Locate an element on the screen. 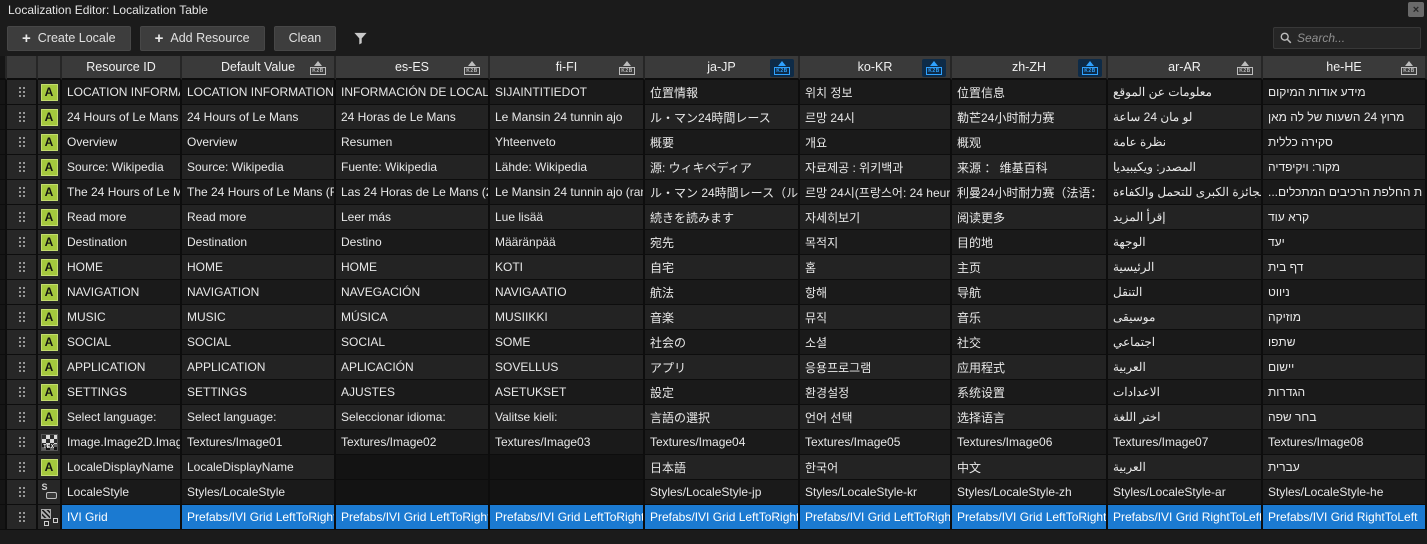 The width and height of the screenshot is (1427, 544). column-header-default-value: Default Value K2B is located at coordinates (259, 68).